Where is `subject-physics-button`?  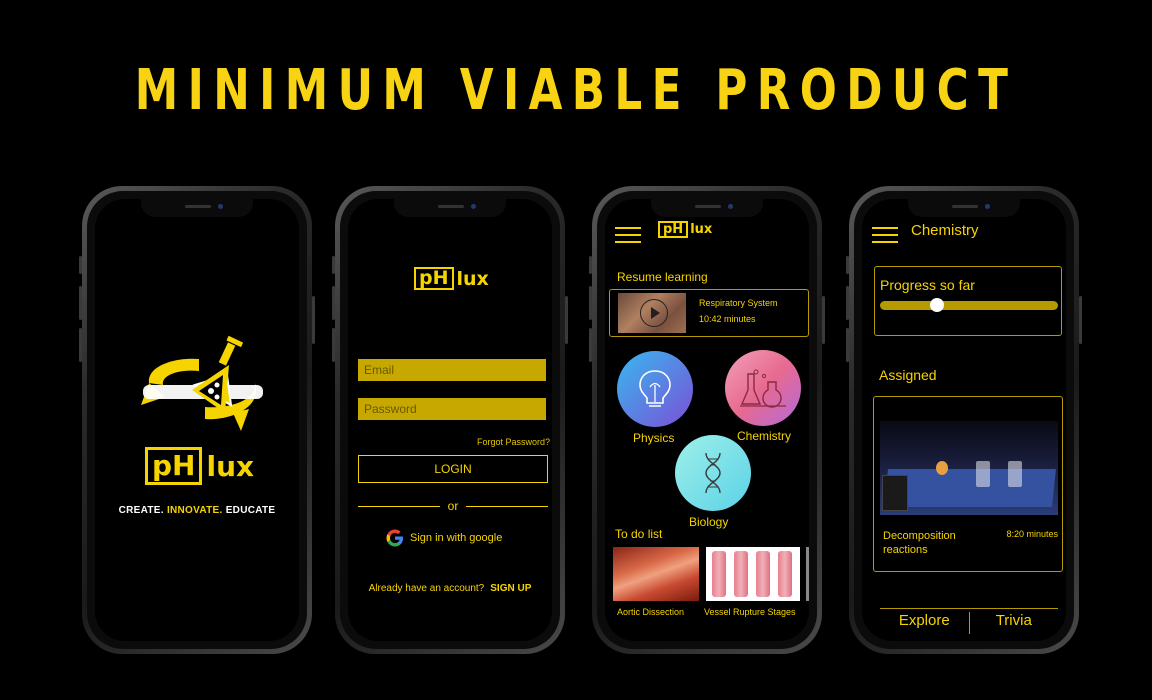
subject-physics-button is located at coordinates (655, 389).